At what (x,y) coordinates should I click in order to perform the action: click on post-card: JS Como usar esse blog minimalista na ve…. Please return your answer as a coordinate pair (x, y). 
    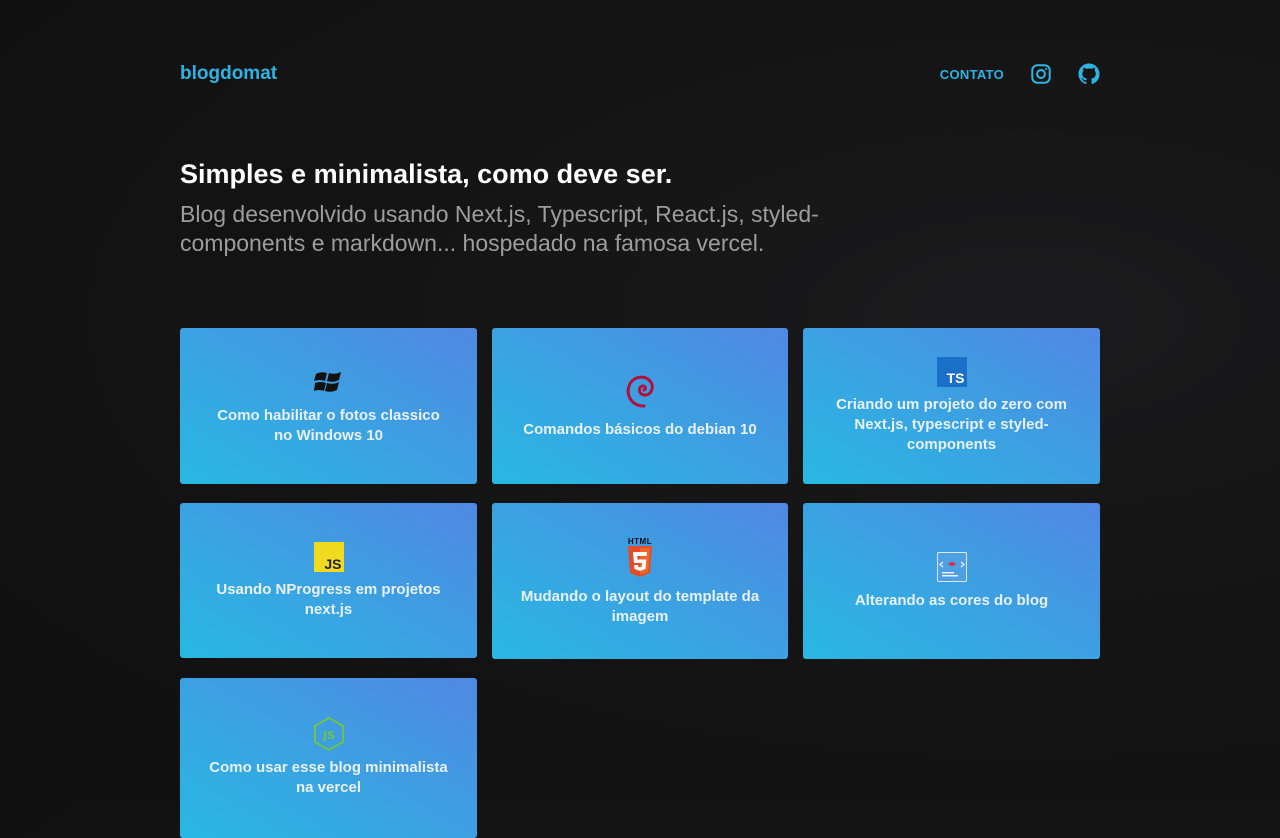
    Looking at the image, I should click on (328, 758).